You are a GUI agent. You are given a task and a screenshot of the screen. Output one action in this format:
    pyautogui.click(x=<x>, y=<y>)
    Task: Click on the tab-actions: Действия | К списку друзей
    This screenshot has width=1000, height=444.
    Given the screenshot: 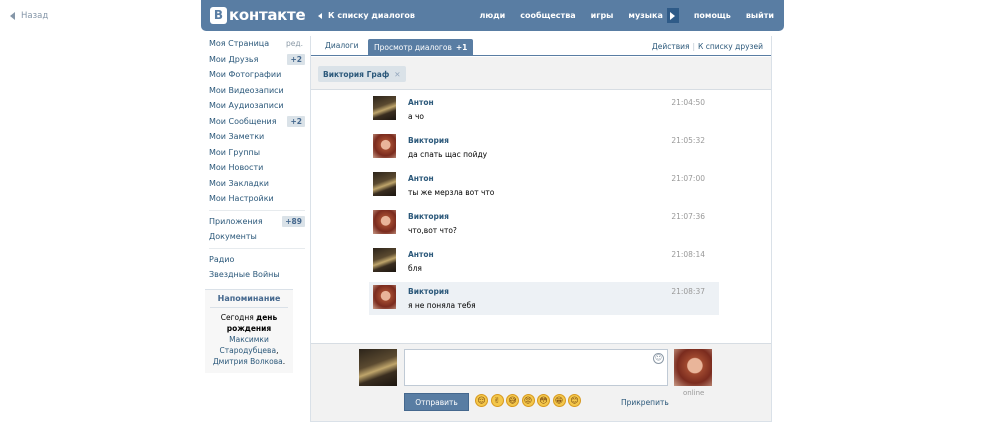 What is the action you would take?
    pyautogui.click(x=707, y=46)
    